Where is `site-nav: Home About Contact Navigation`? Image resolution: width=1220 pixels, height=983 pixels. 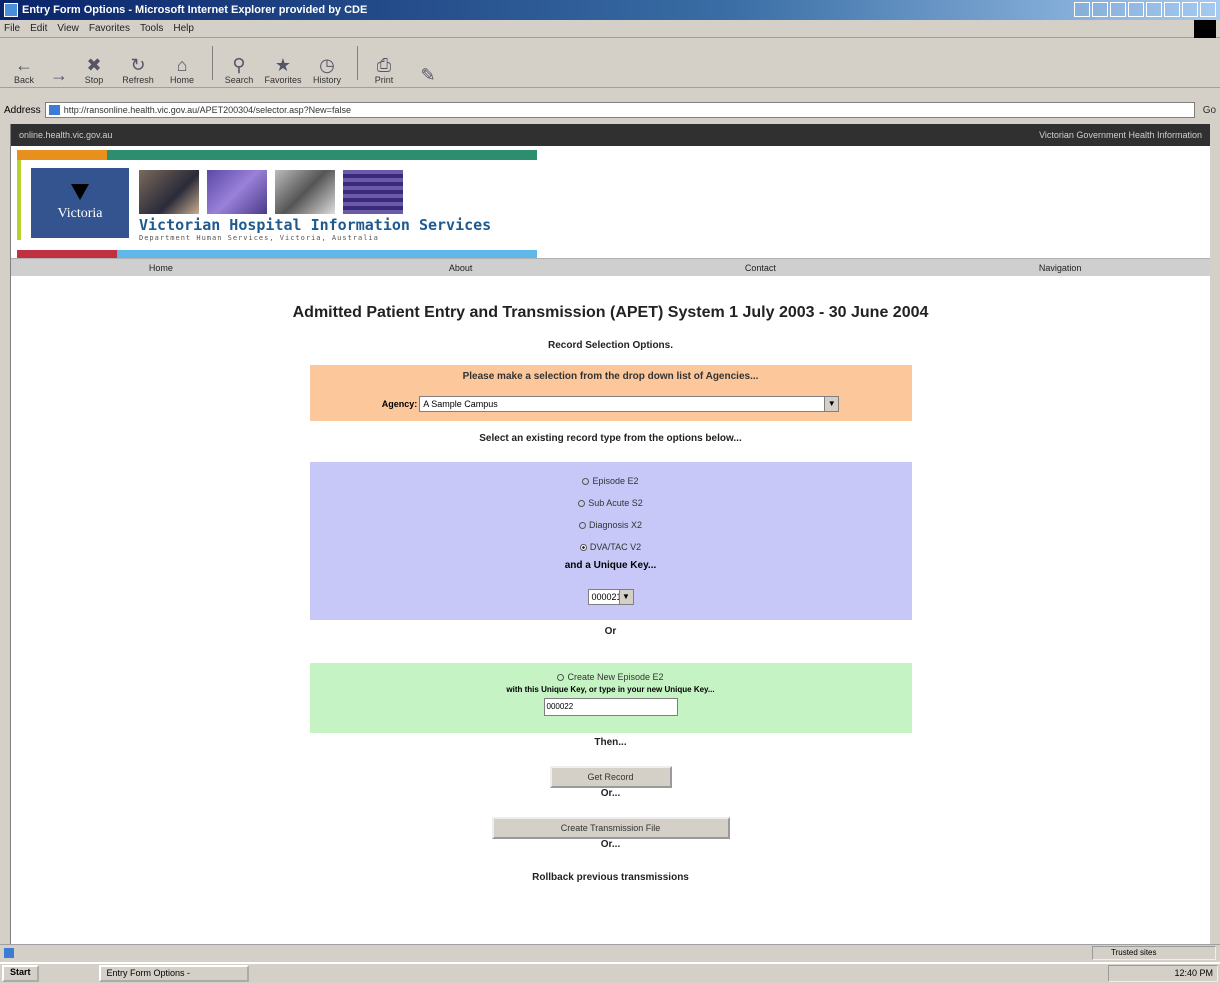 site-nav: Home About Contact Navigation is located at coordinates (610, 267).